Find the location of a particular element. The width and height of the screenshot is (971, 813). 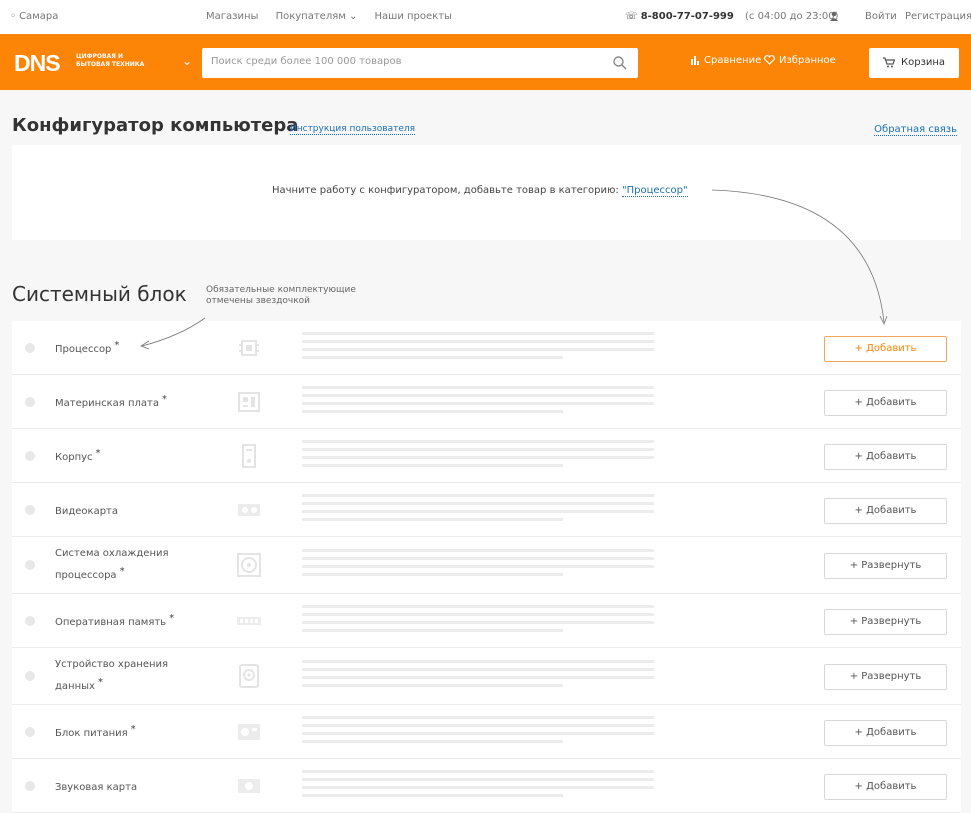

cart-icon is located at coordinates (889, 62).